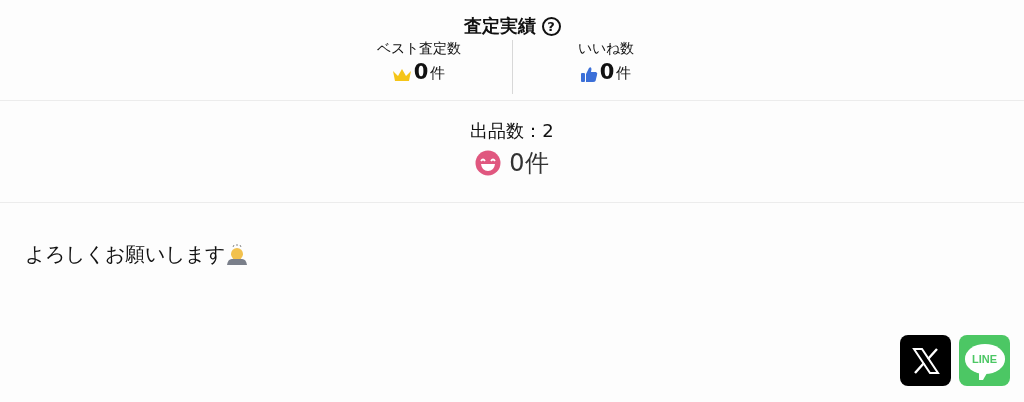 This screenshot has height=402, width=1024. What do you see at coordinates (529, 163) in the screenshot?
I see `rating-count: 0件` at bounding box center [529, 163].